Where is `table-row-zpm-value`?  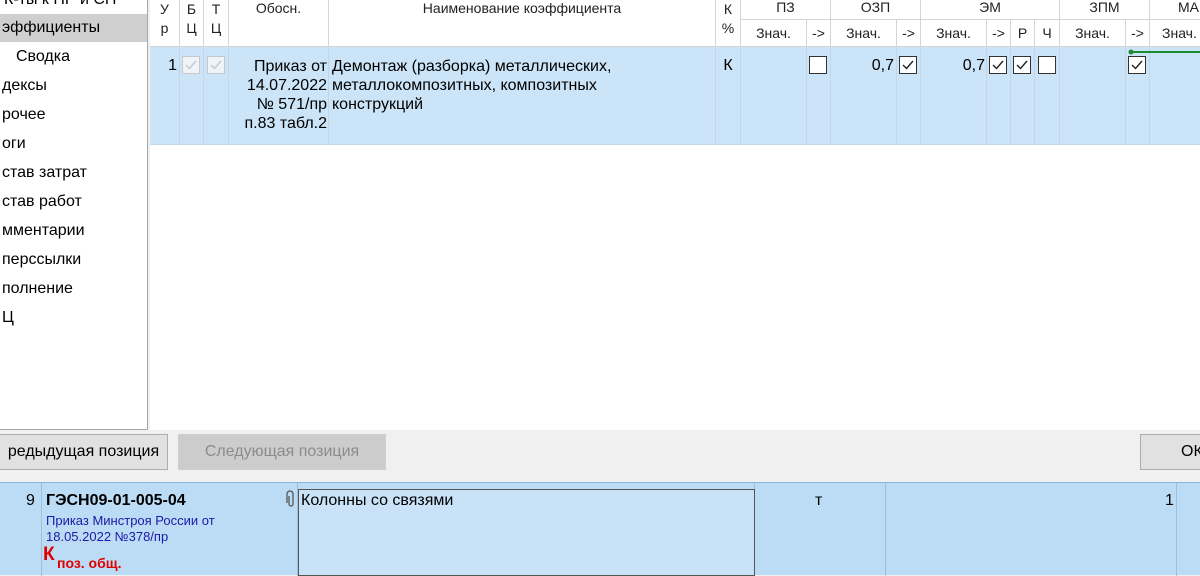 table-row-zpm-value is located at coordinates (1093, 96).